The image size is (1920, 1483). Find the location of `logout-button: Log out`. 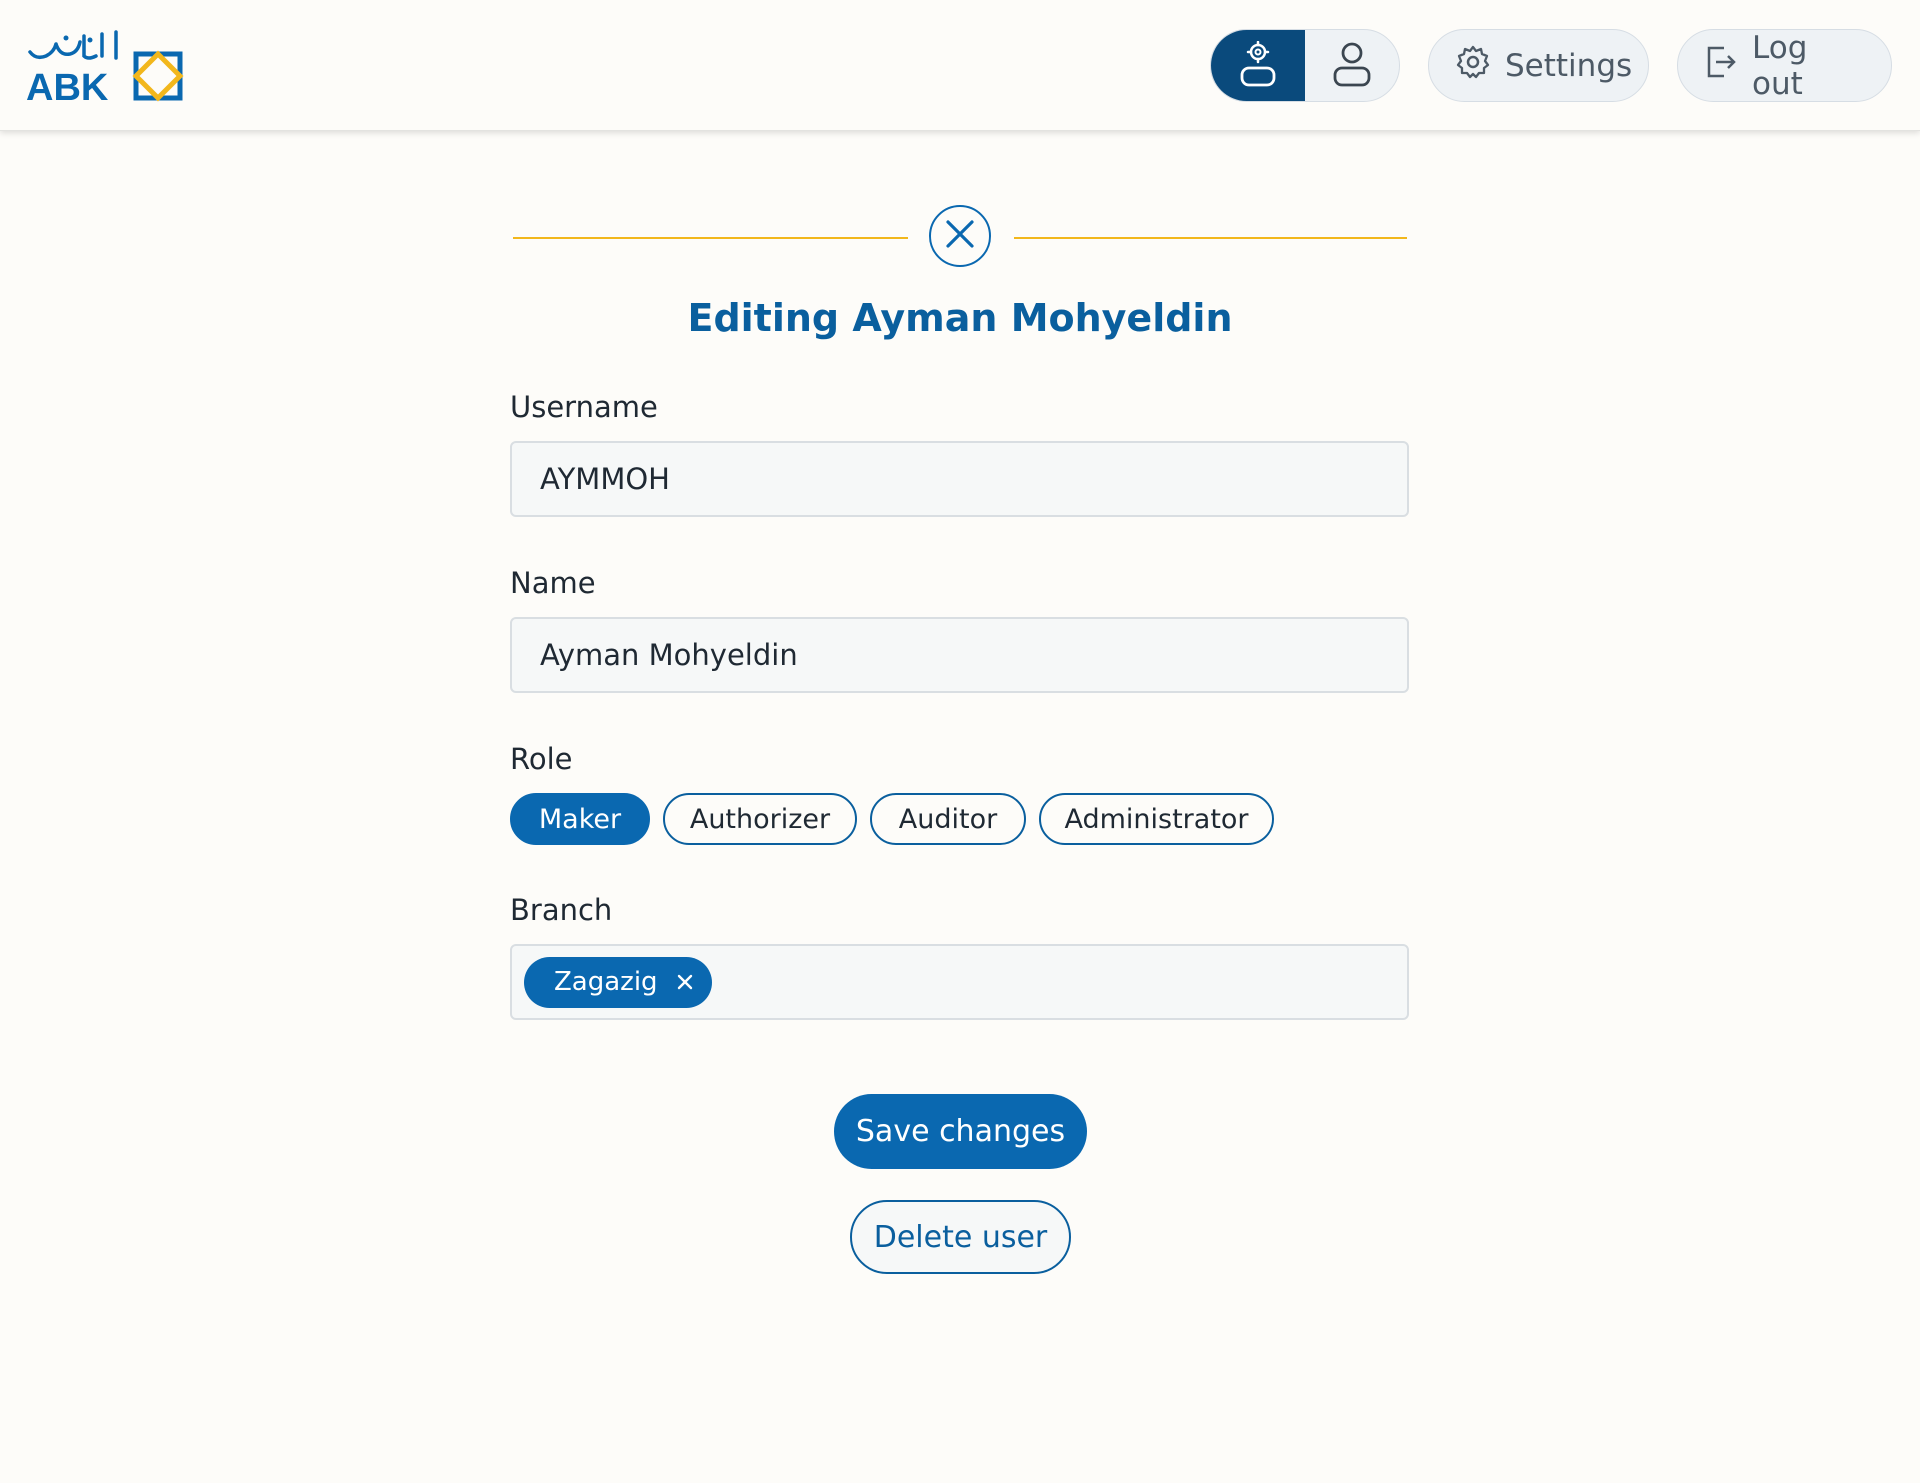

logout-button: Log out is located at coordinates (1784, 65).